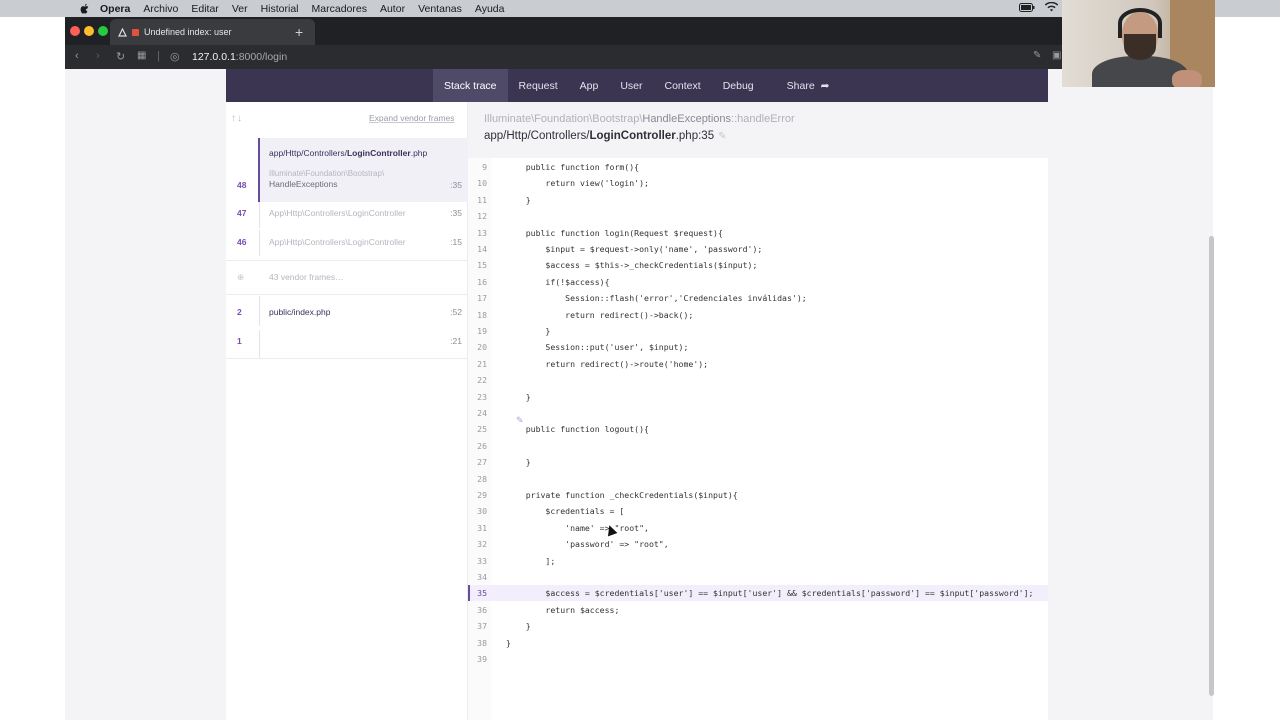 The width and height of the screenshot is (1280, 720). What do you see at coordinates (482, 265) in the screenshot?
I see `line-number: 15` at bounding box center [482, 265].